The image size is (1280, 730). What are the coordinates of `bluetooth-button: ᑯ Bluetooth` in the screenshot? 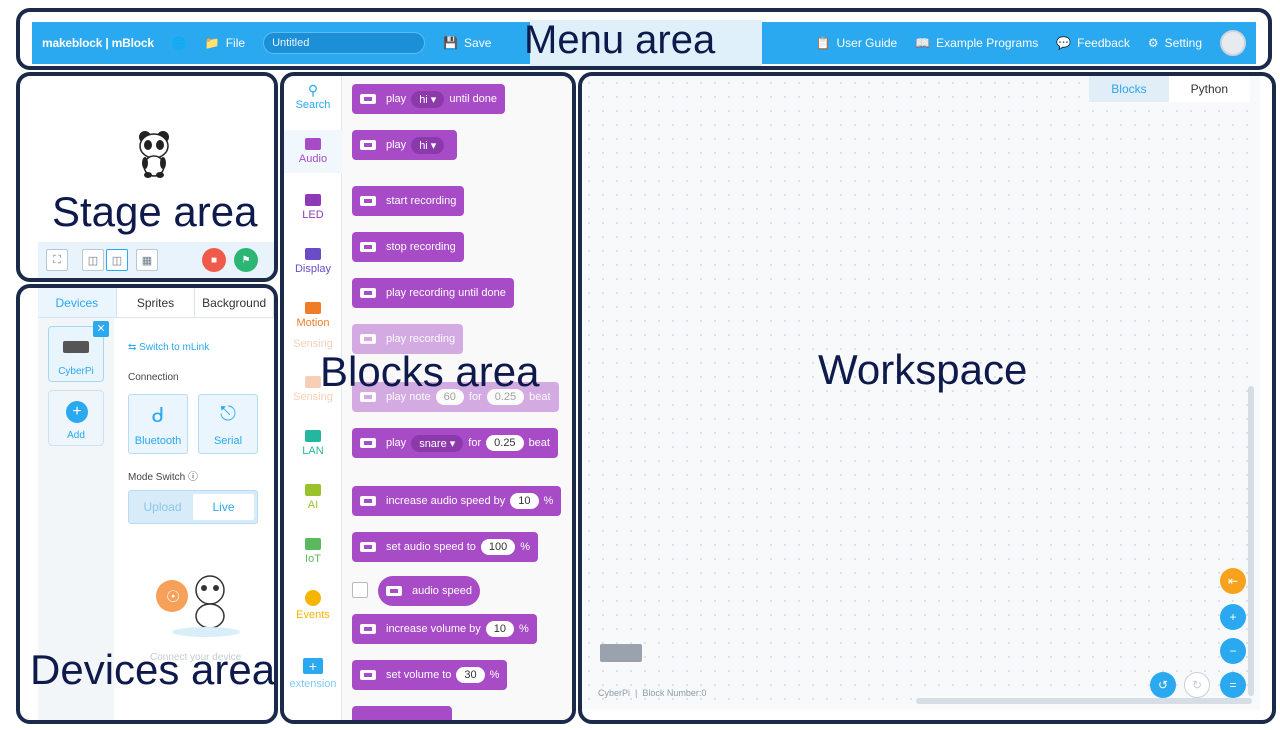 It's located at (158, 424).